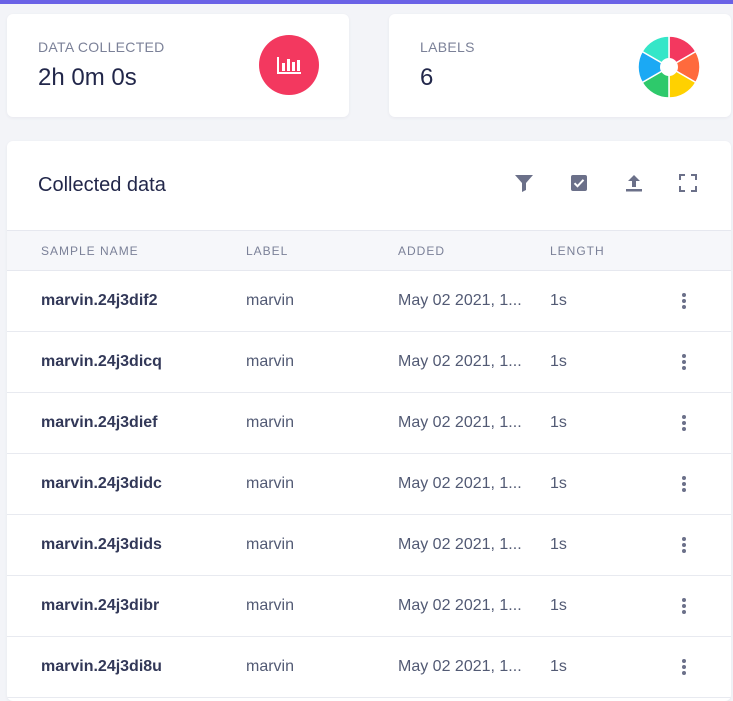 The height and width of the screenshot is (701, 733). I want to click on label-distribution-pie-icon, so click(669, 67).